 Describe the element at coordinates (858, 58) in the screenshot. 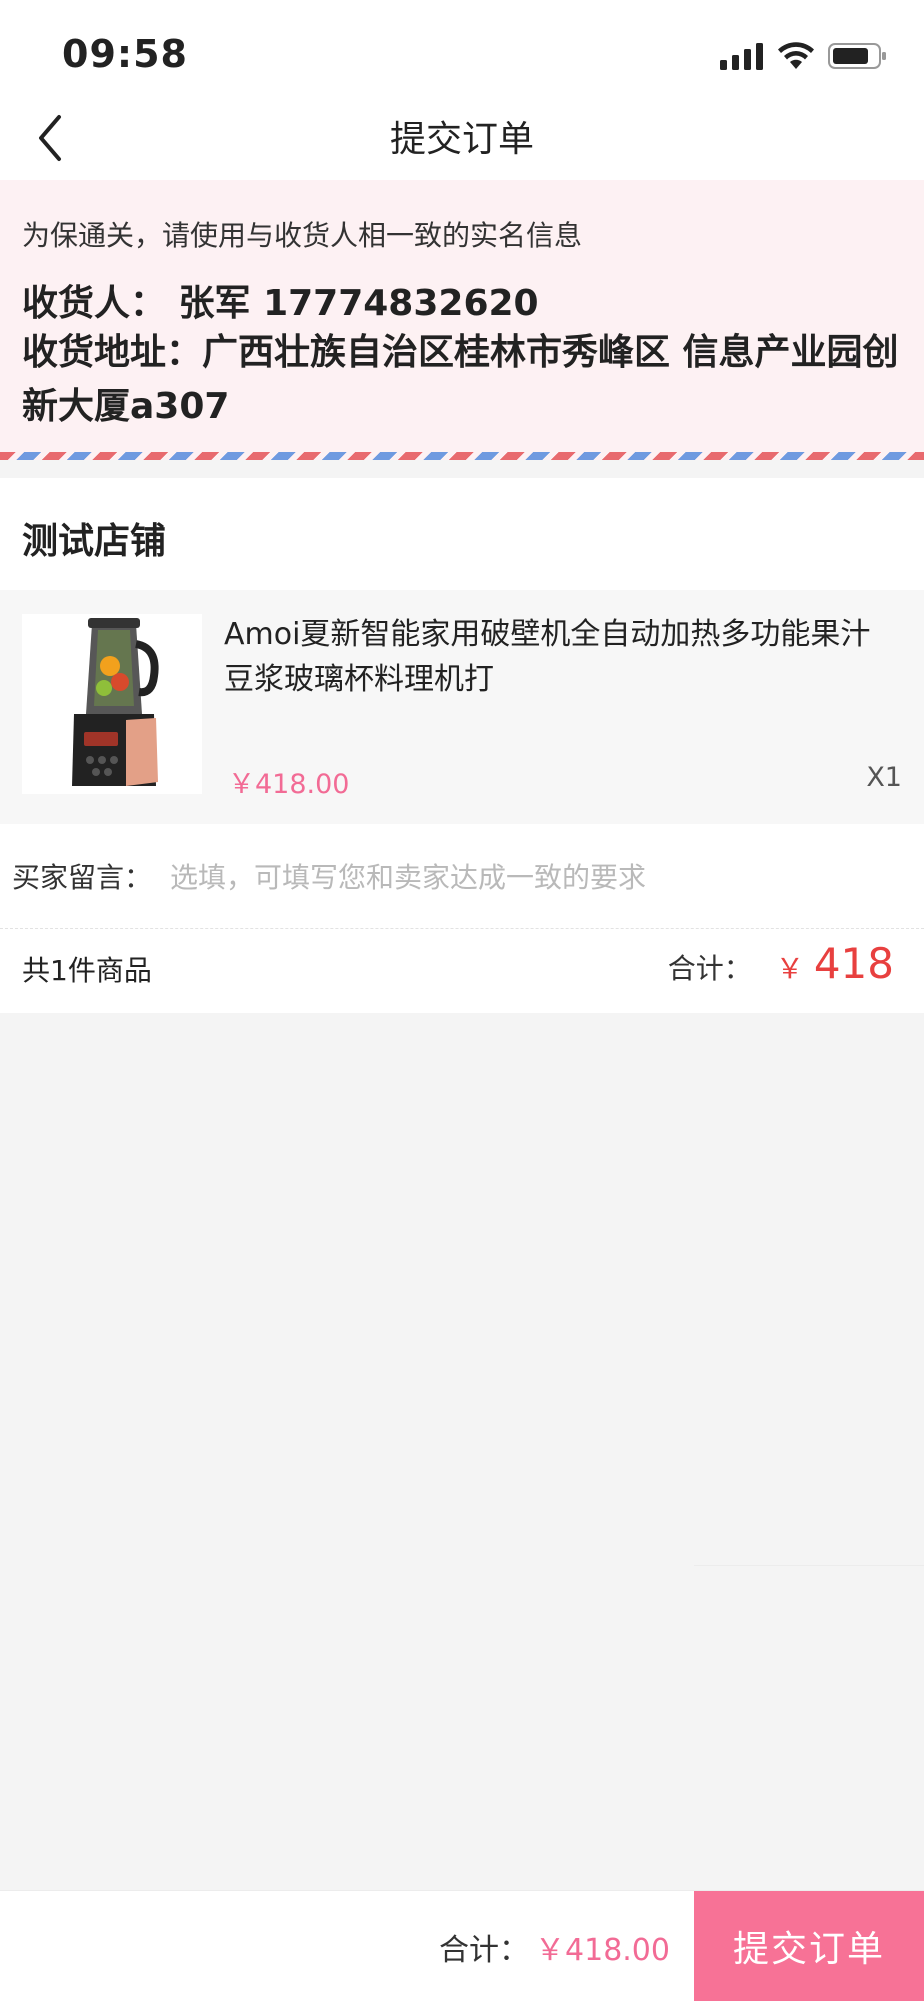

I see `battery-icon` at that location.